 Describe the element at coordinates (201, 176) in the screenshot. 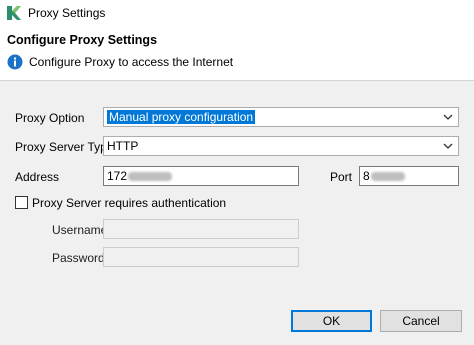

I see `address-field: 172` at that location.